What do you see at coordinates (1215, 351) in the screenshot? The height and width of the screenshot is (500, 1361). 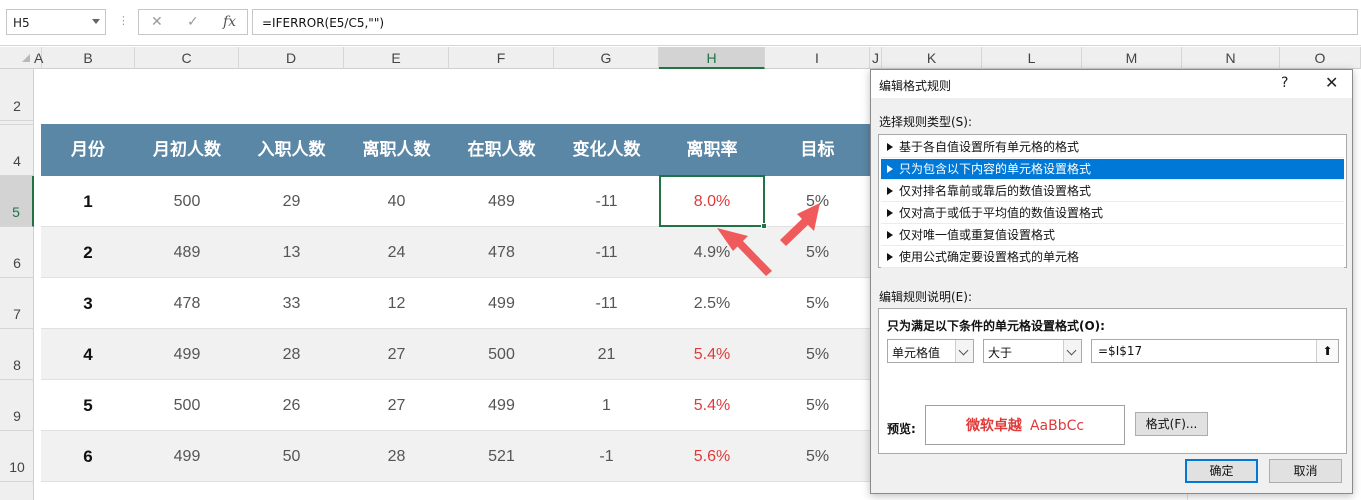 I see `condition-value-input: =$I$17 ⬆` at bounding box center [1215, 351].